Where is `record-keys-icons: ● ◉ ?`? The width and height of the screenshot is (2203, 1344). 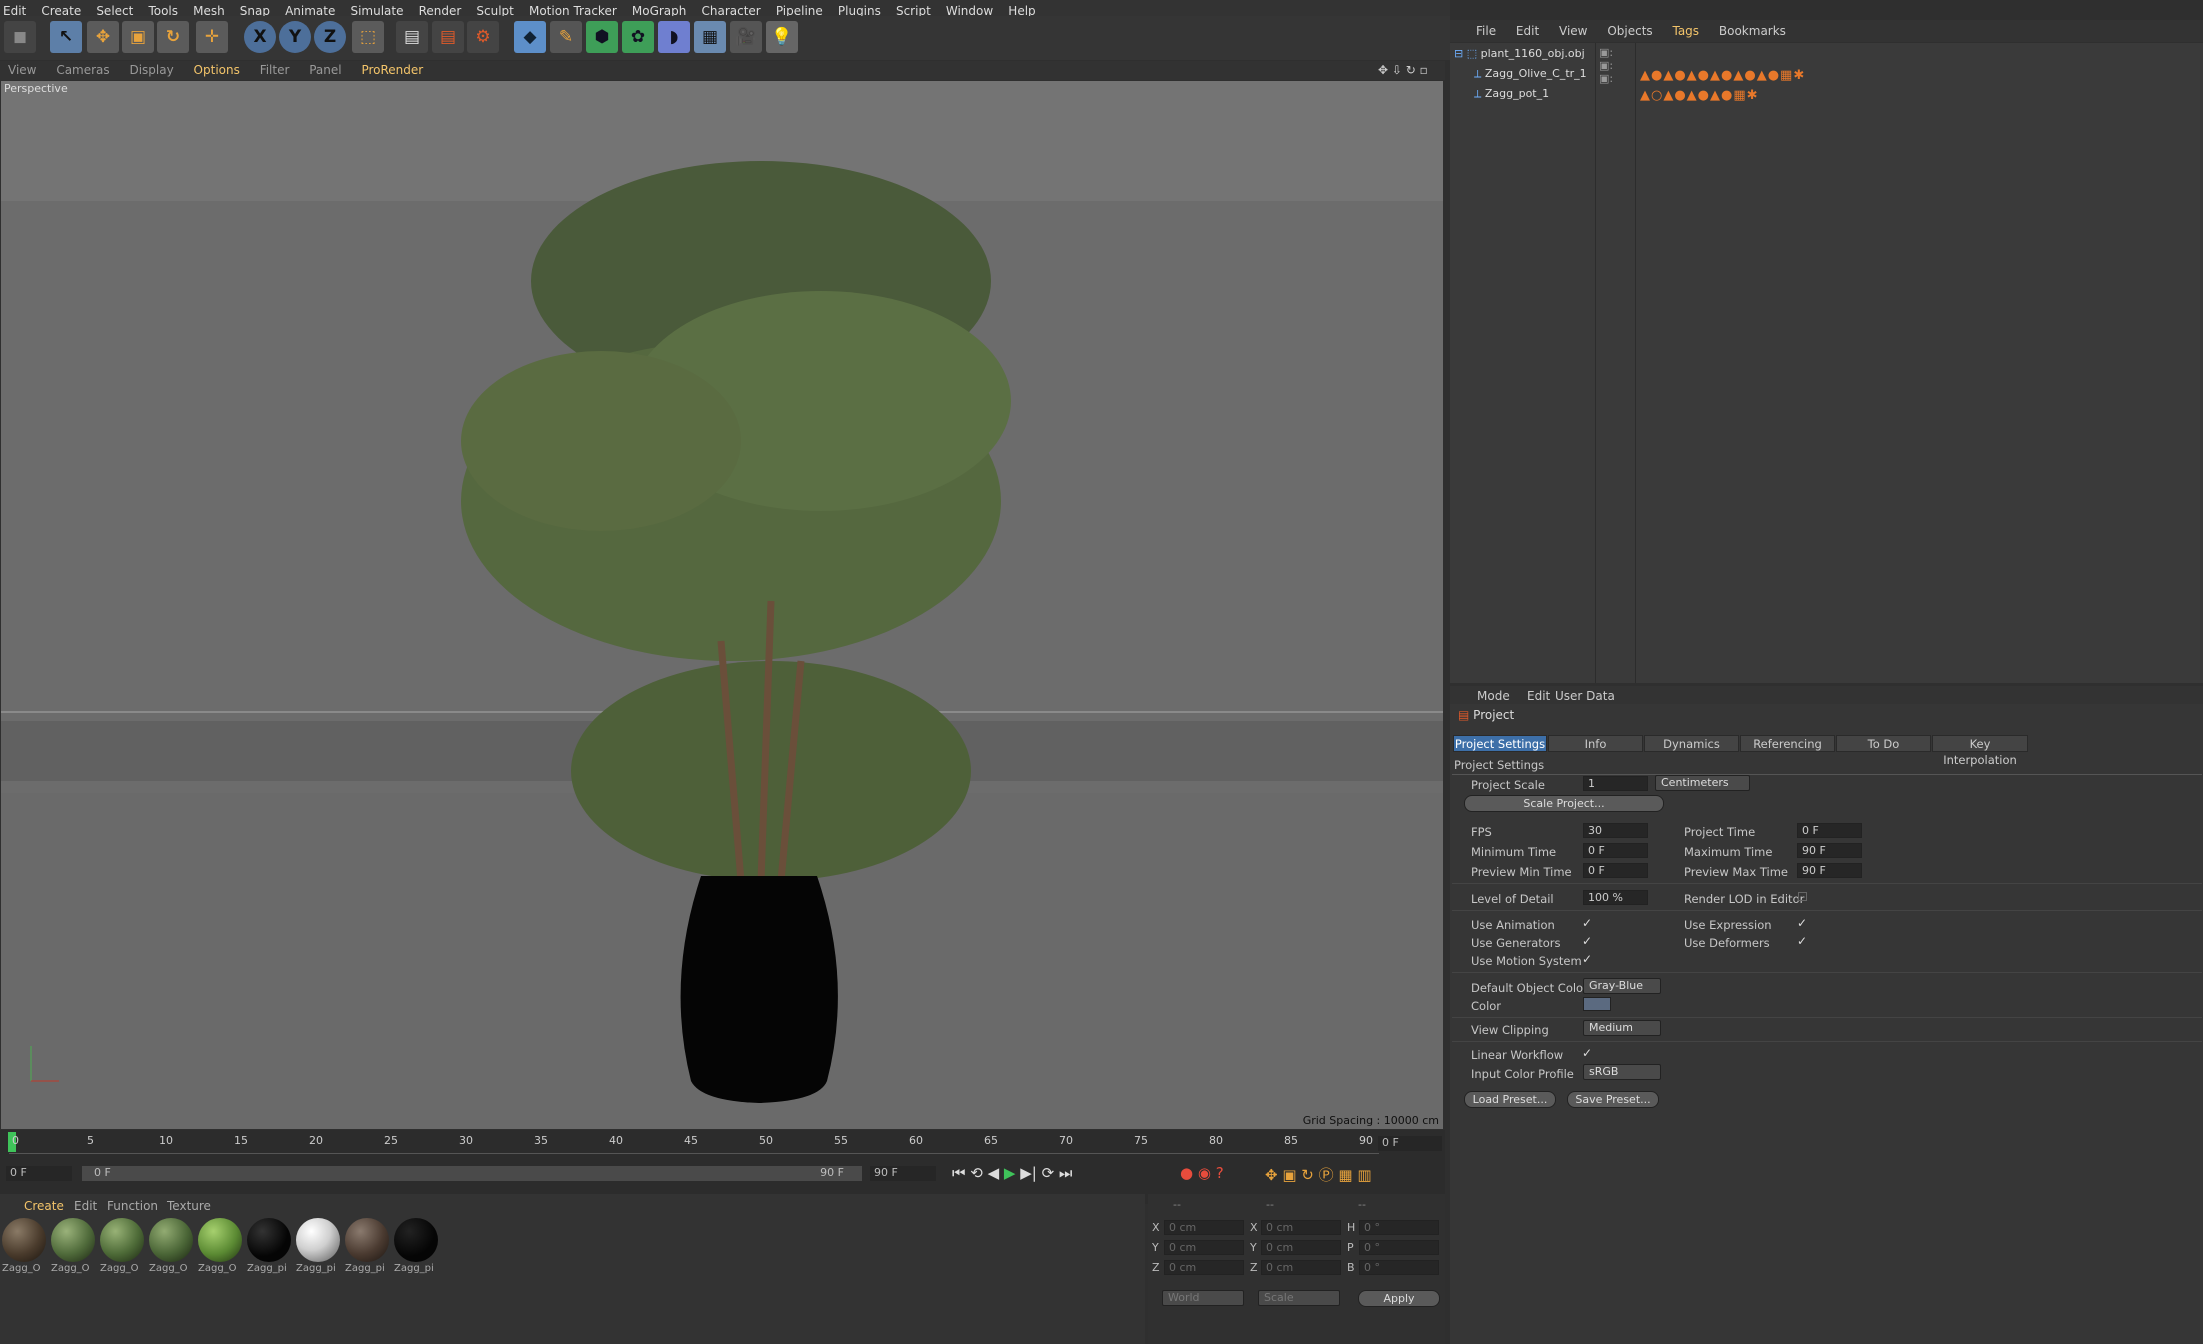
record-keys-icons: ● ◉ ? is located at coordinates (1202, 1173).